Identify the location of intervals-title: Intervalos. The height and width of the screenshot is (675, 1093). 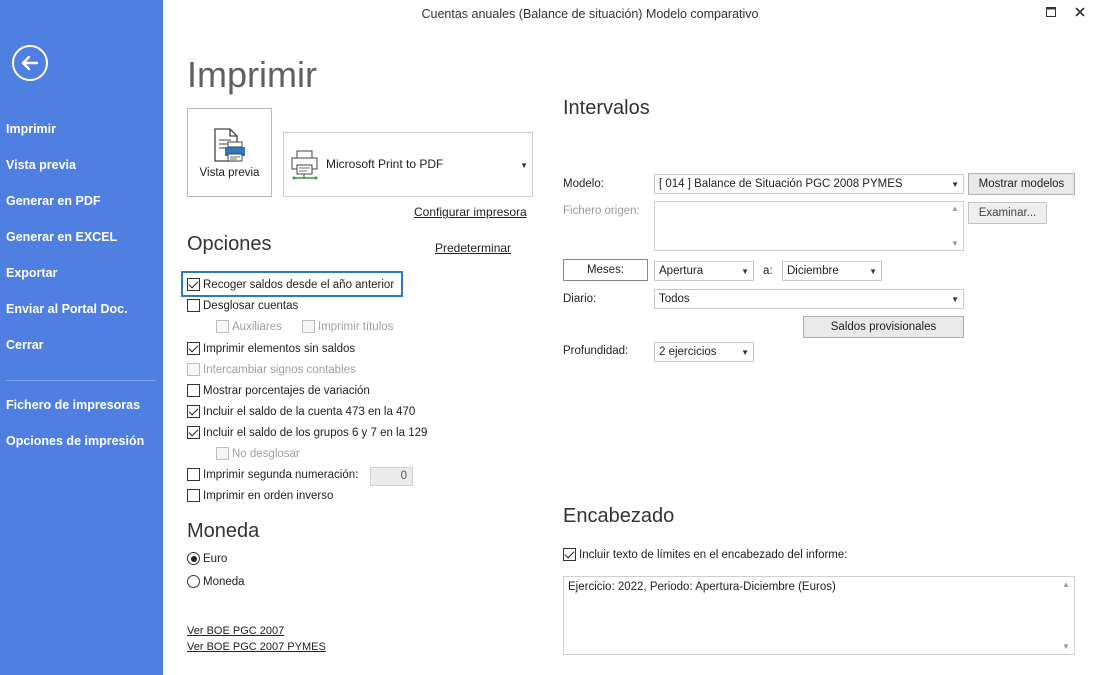
(606, 108).